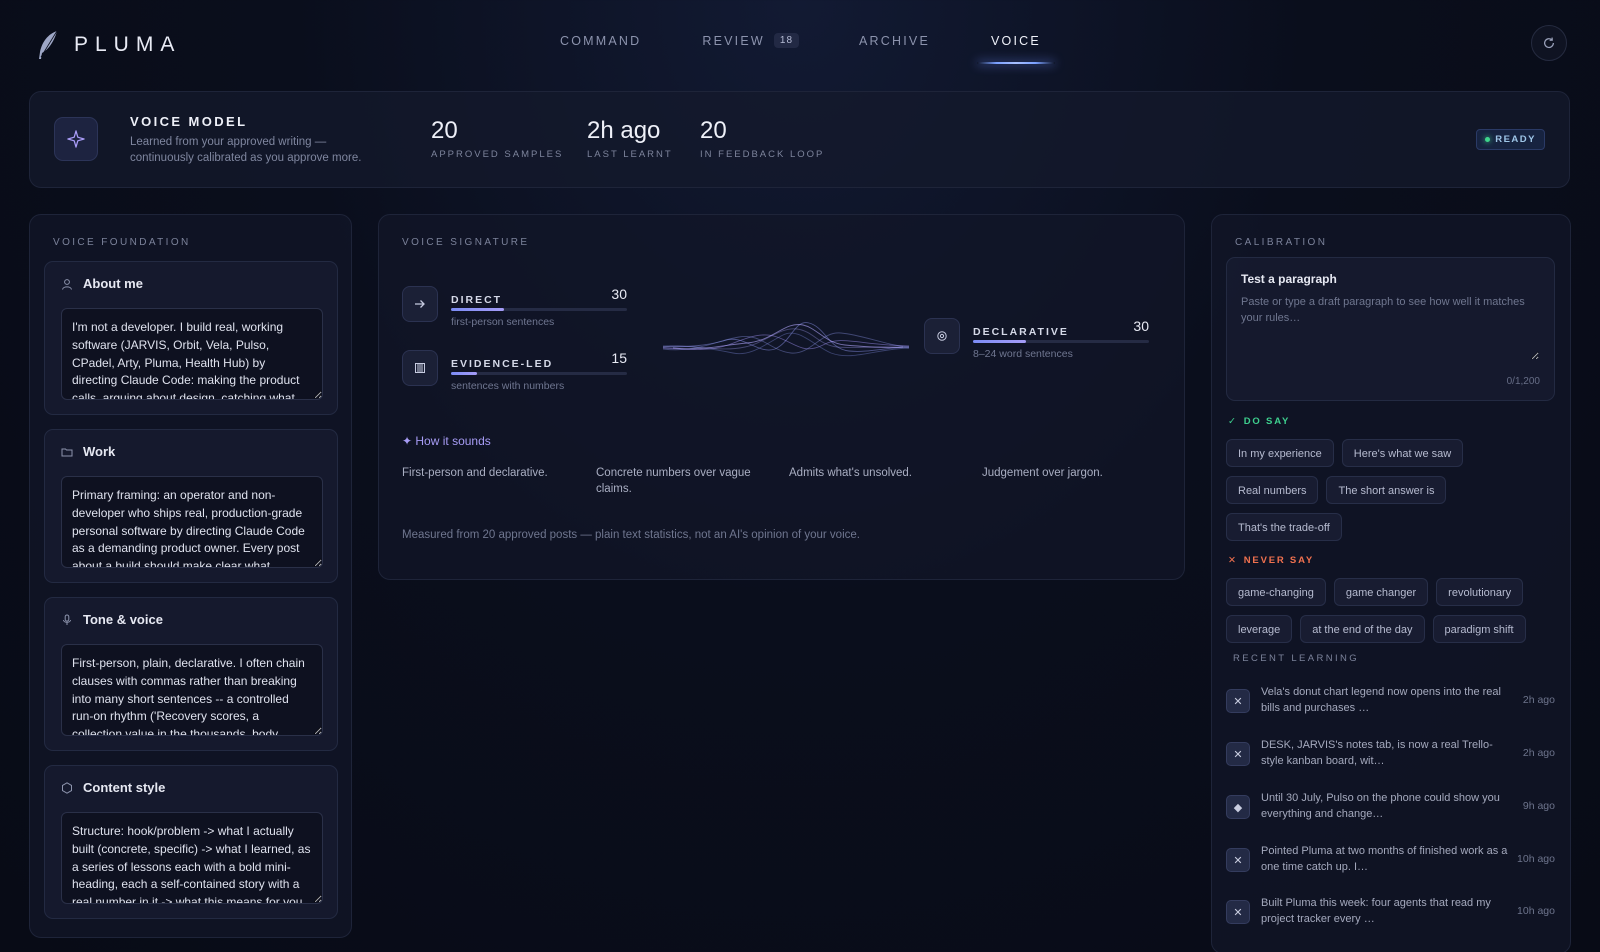 The width and height of the screenshot is (1600, 952). What do you see at coordinates (619, 358) in the screenshot?
I see `metric-value: 15` at bounding box center [619, 358].